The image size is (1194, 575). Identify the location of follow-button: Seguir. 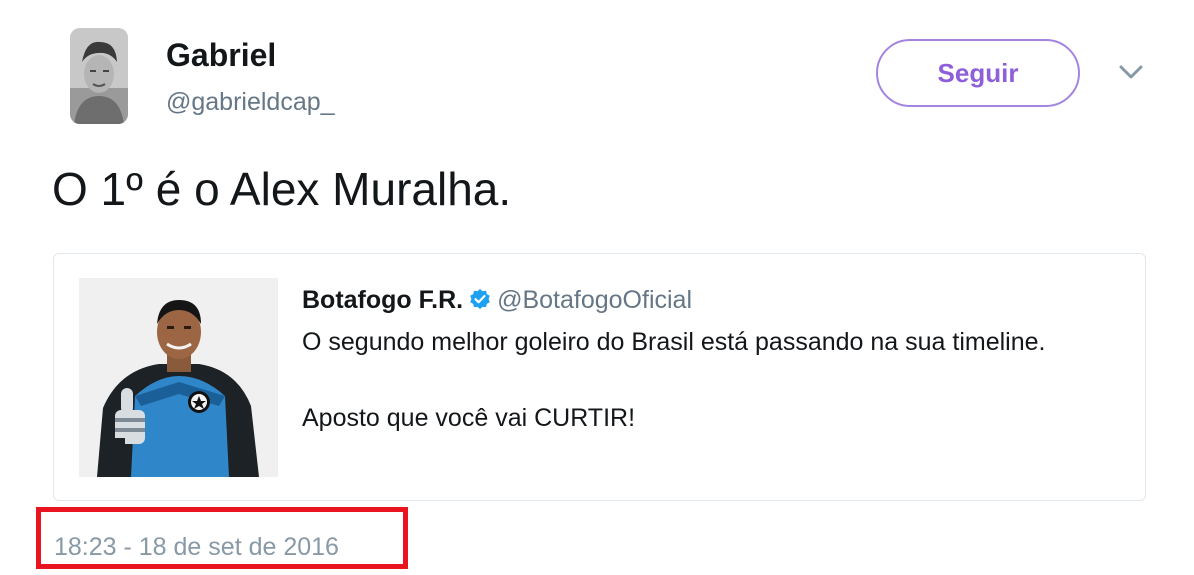
(978, 73).